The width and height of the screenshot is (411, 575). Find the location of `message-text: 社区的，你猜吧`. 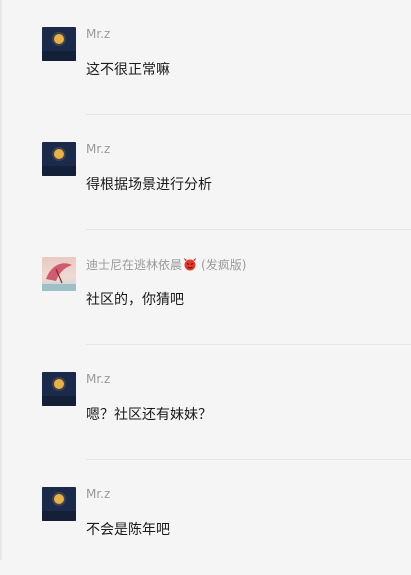

message-text: 社区的，你猜吧 is located at coordinates (135, 300).